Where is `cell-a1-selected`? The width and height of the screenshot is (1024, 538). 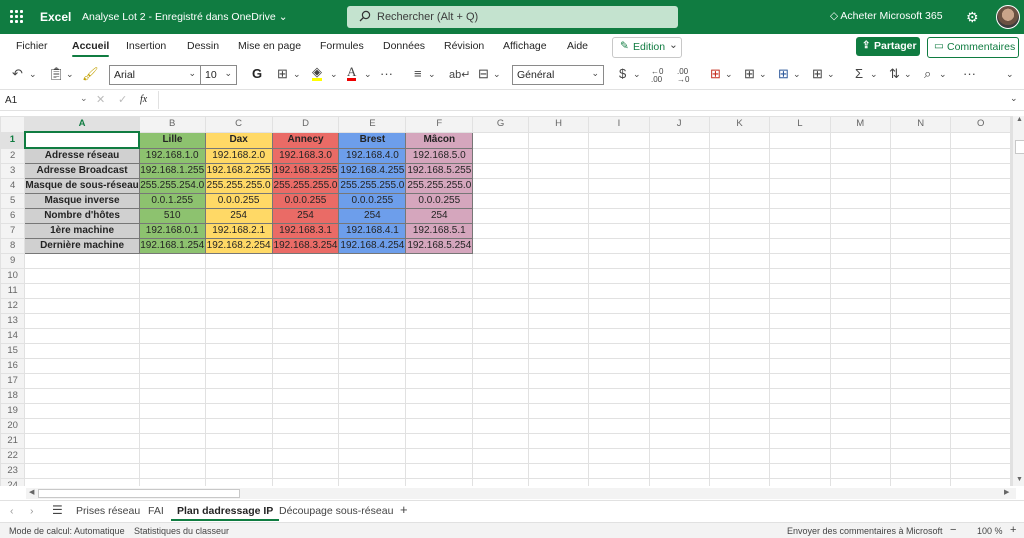 cell-a1-selected is located at coordinates (82, 140).